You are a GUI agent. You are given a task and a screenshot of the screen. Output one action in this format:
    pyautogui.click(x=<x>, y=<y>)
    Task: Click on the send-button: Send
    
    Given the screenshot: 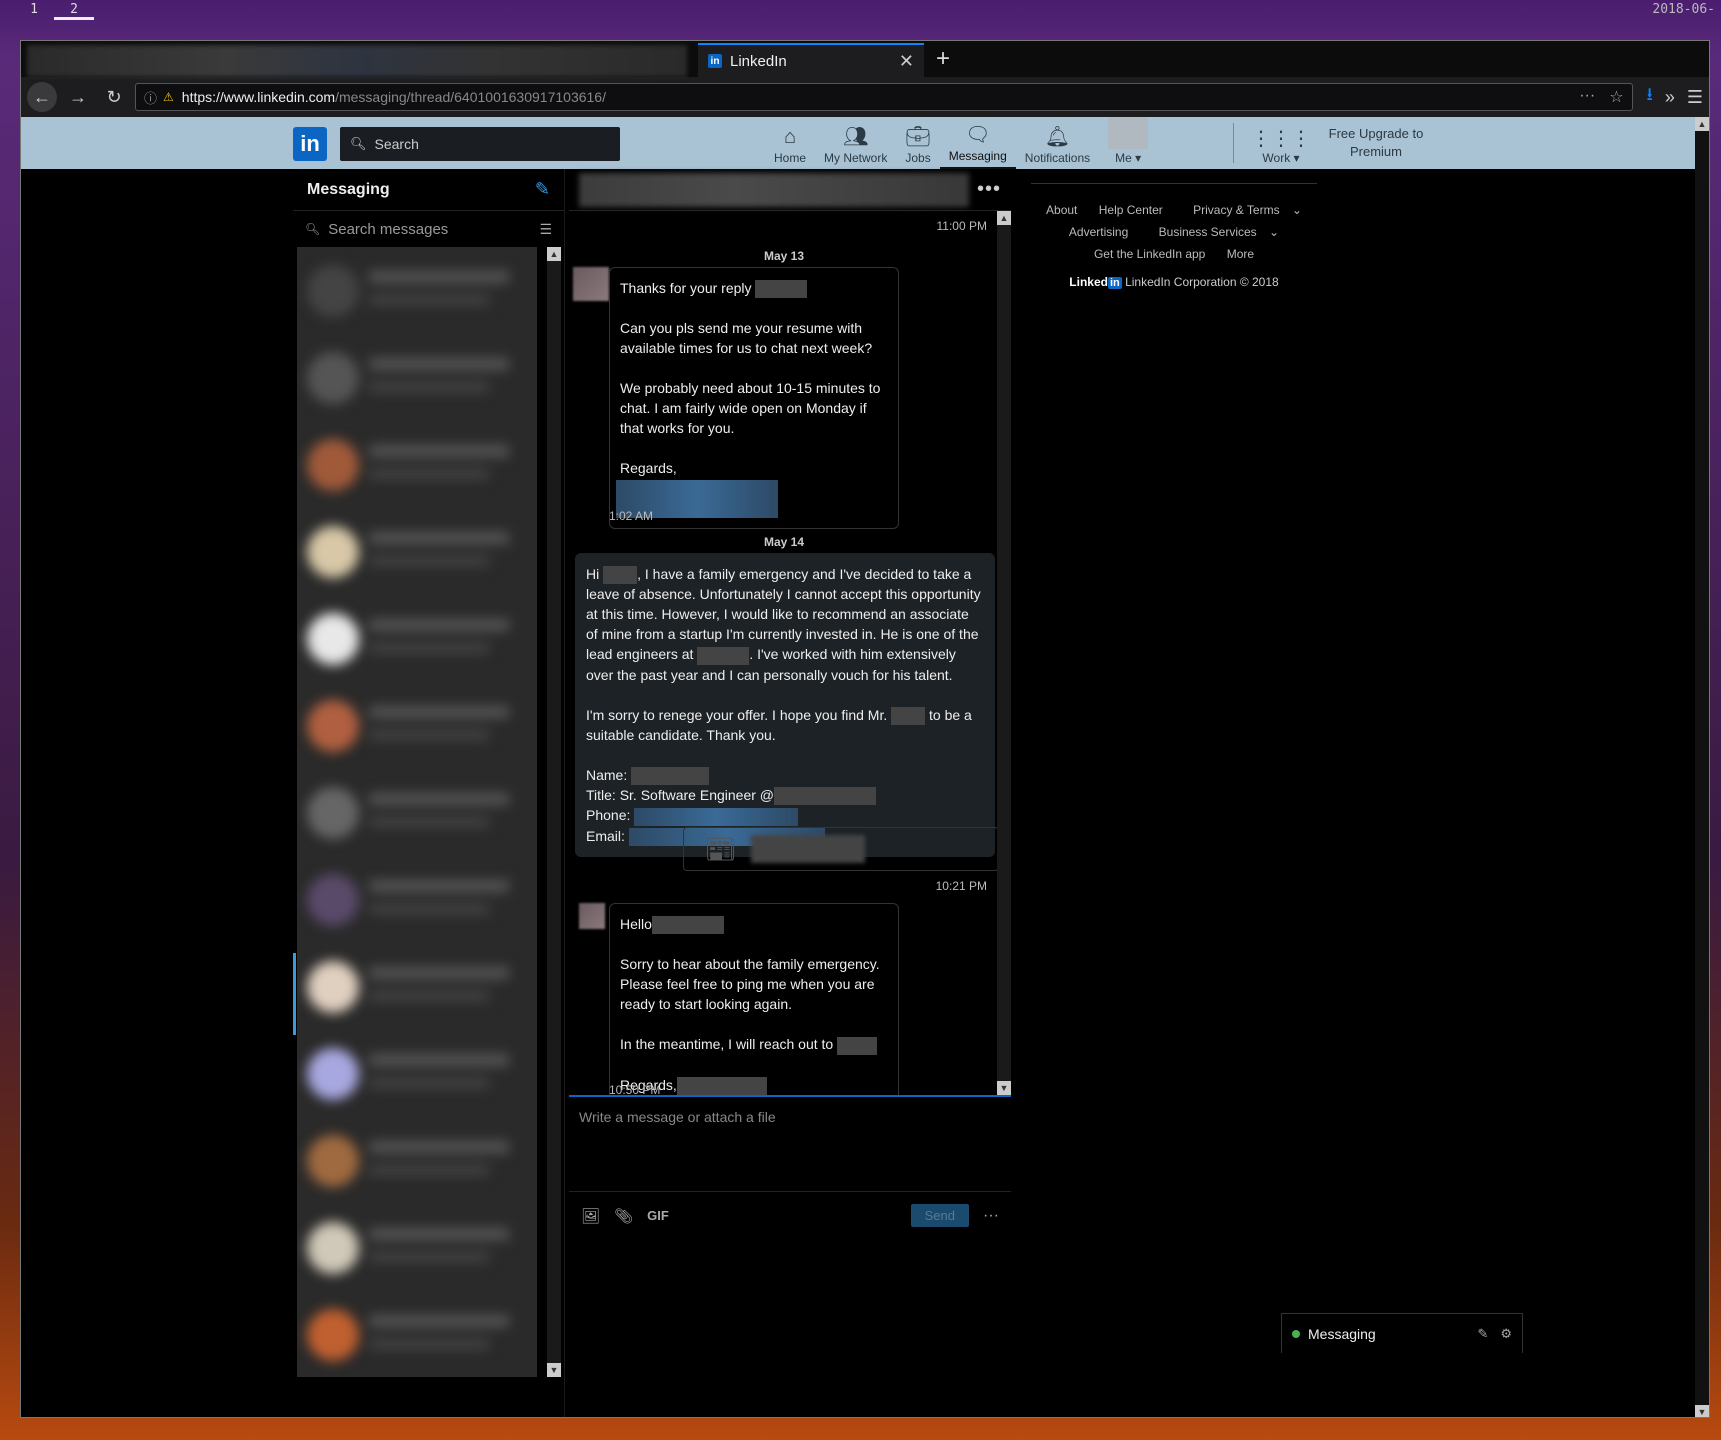 What is the action you would take?
    pyautogui.click(x=940, y=1215)
    